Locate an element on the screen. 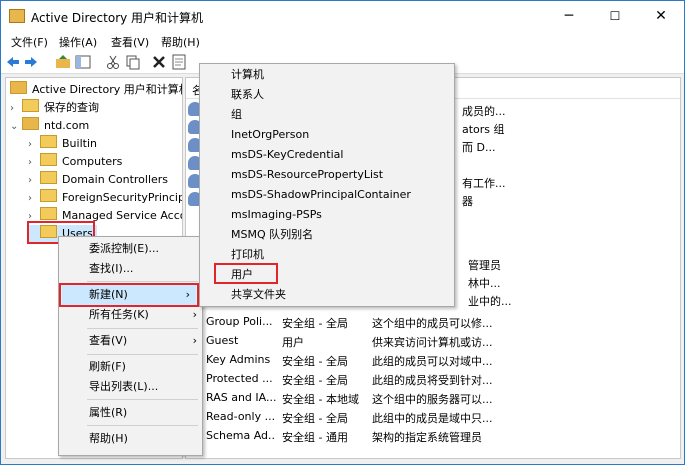  tree-item-domain-controllers: › Domain Controllers is located at coordinates (98, 180).